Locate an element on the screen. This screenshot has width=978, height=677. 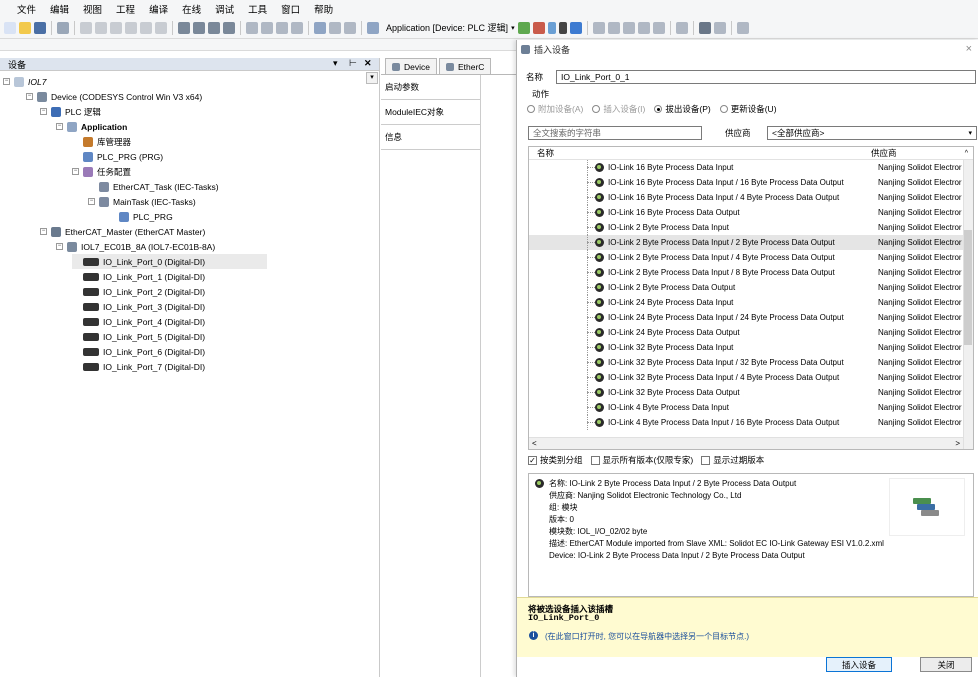
print-icon is located at coordinates (63, 27).